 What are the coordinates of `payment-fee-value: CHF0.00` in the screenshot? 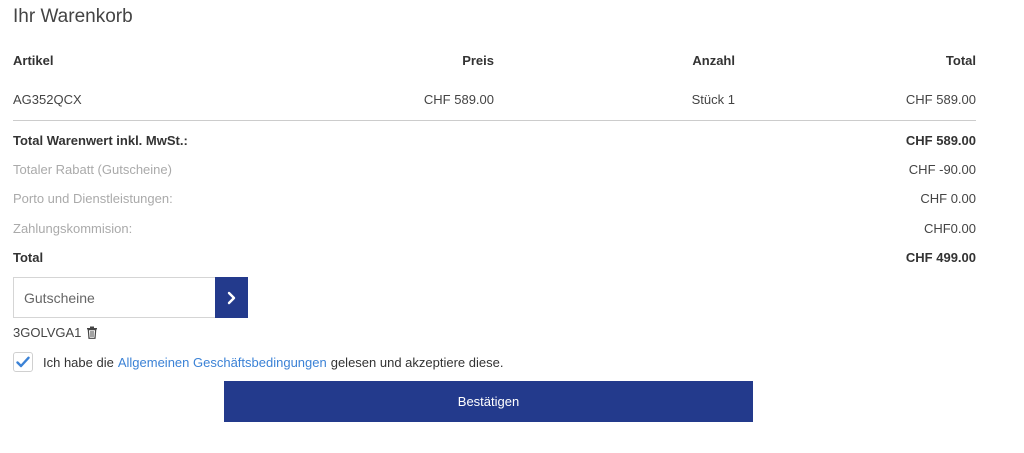 It's located at (949, 228).